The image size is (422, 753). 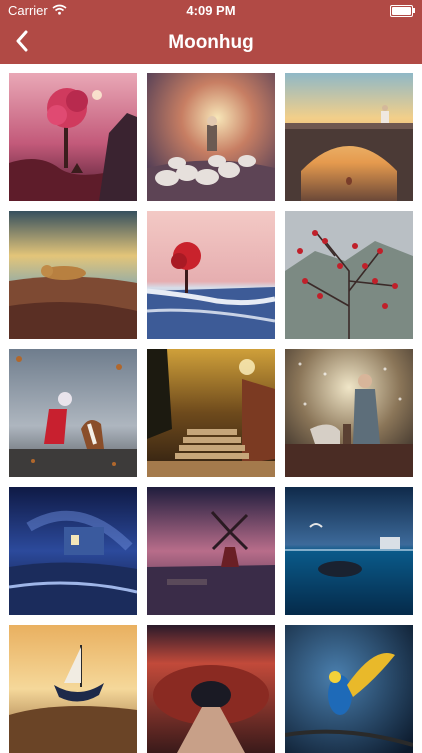 What do you see at coordinates (73, 275) in the screenshot?
I see `tile-lion-landscape` at bounding box center [73, 275].